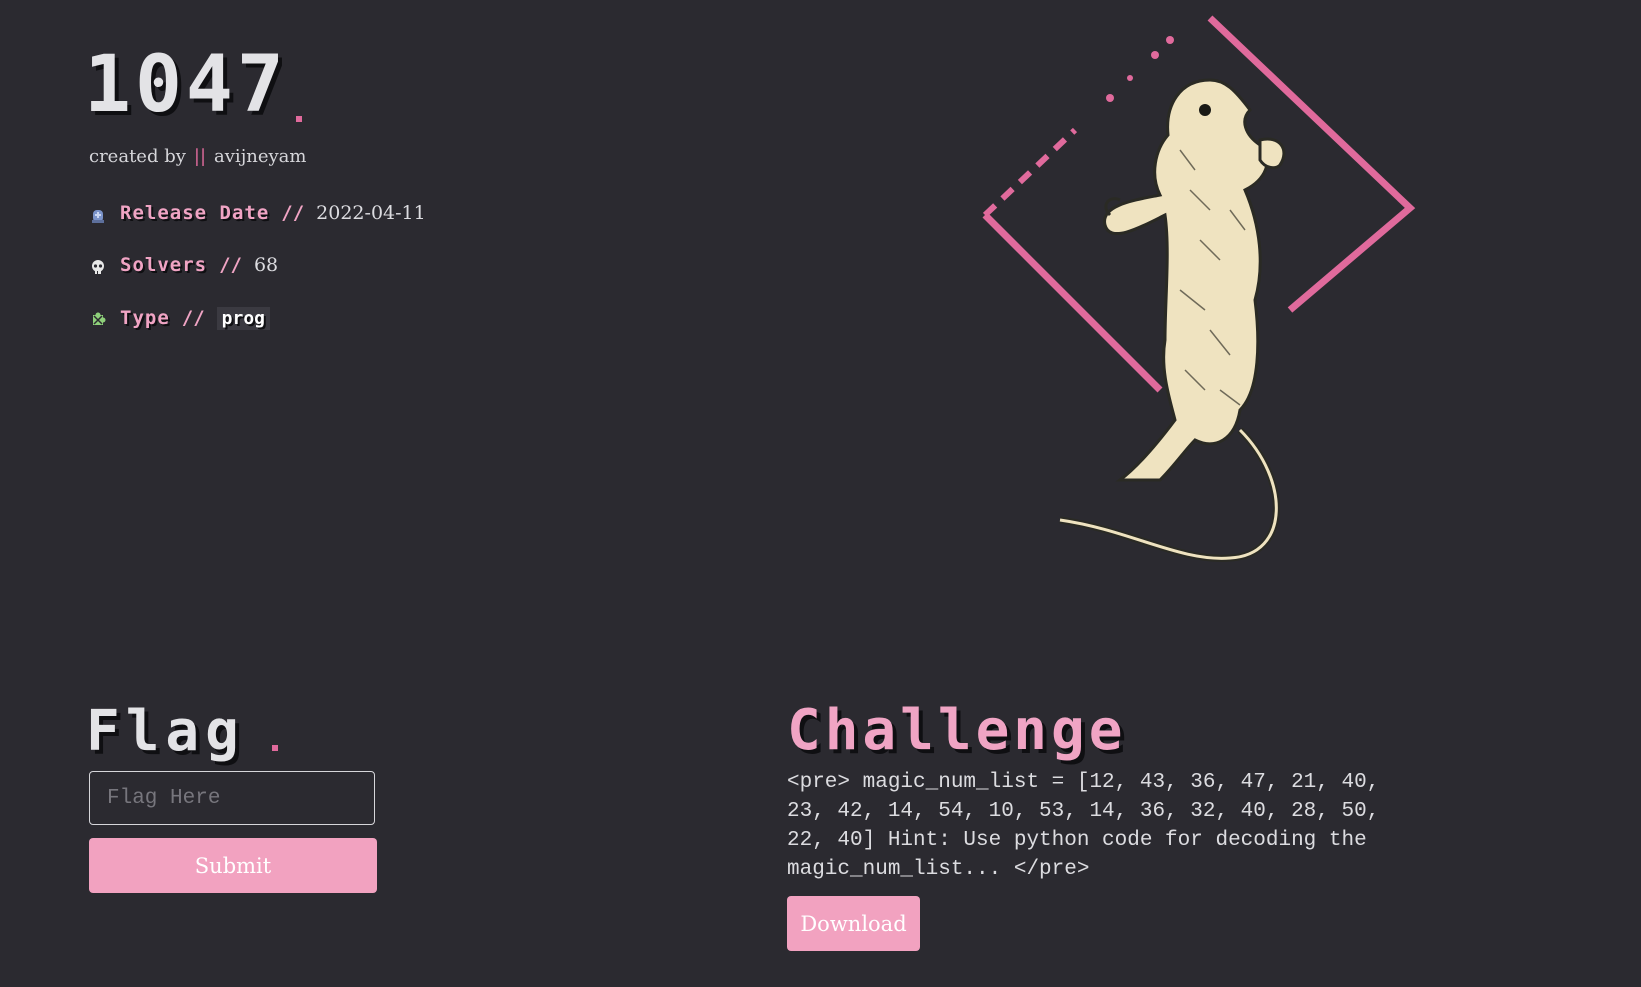 The width and height of the screenshot is (1641, 987). I want to click on type-label: Type, so click(145, 318).